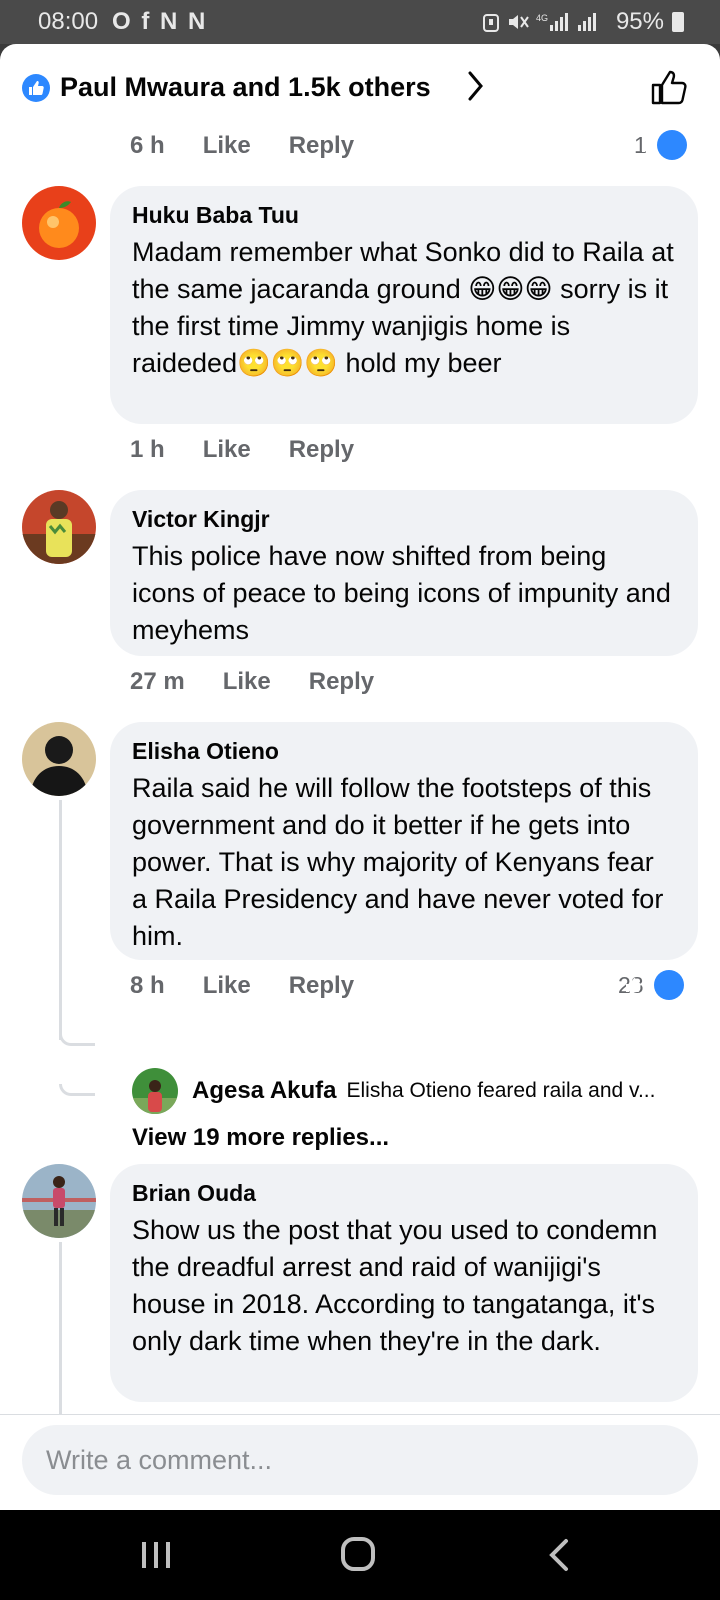 Image resolution: width=720 pixels, height=1600 pixels. Describe the element at coordinates (476, 86) in the screenshot. I see `chevron-right-icon` at that location.